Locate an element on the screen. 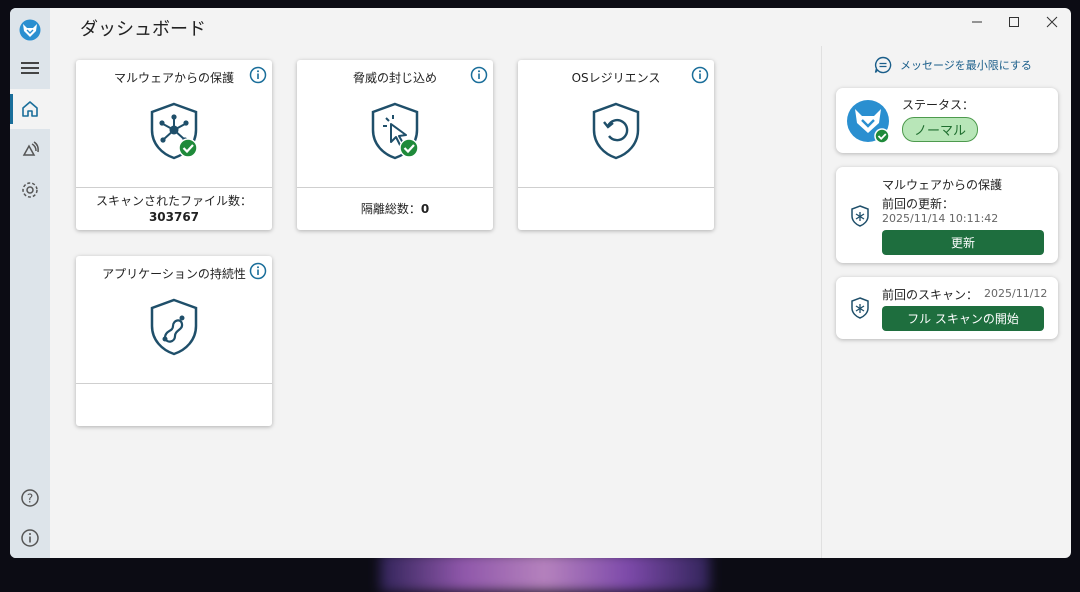  minimize-messages-label: メッセージを最小限にする is located at coordinates (966, 65).